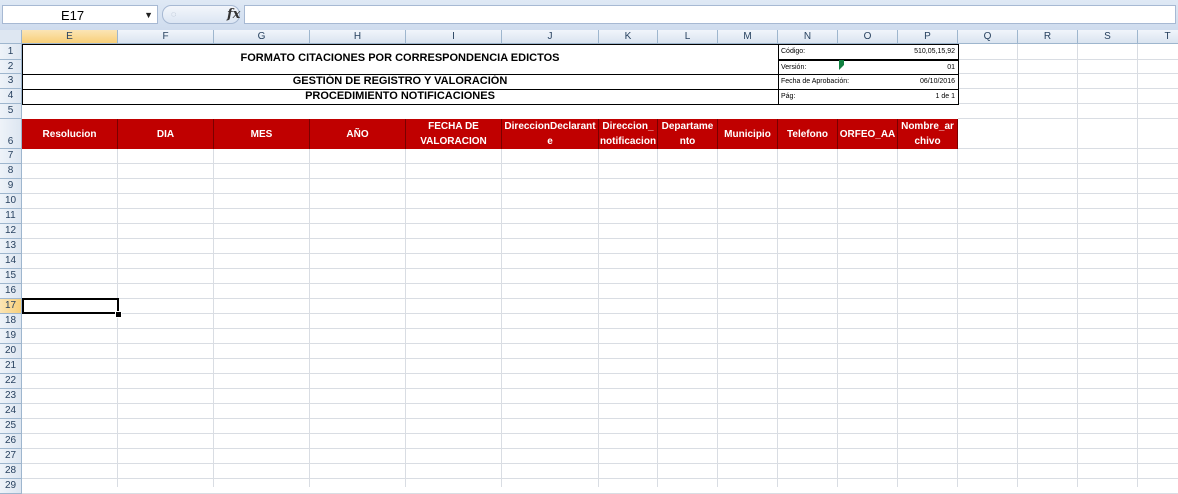 Image resolution: width=1178 pixels, height=494 pixels. What do you see at coordinates (928, 37) in the screenshot?
I see `column-header-p: P` at bounding box center [928, 37].